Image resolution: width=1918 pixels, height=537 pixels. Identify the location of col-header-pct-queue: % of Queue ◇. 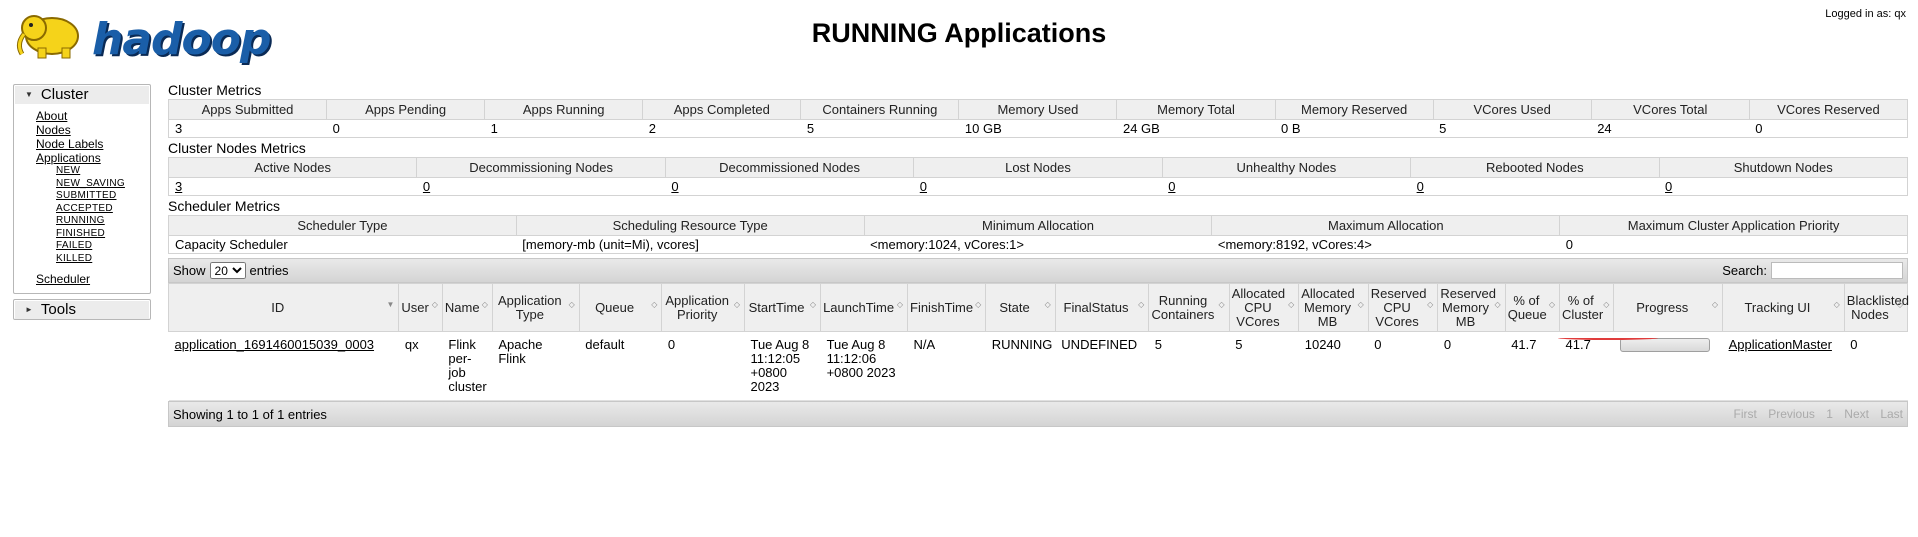
(1532, 307).